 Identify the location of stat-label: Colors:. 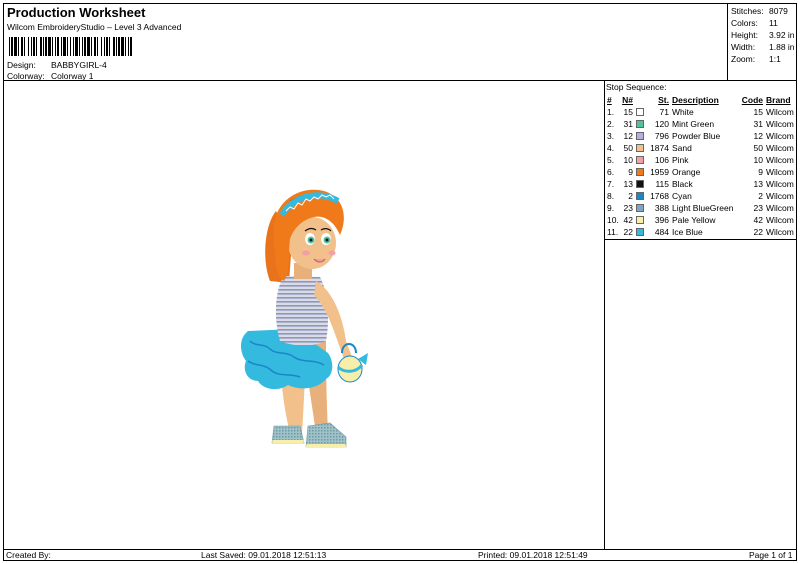
(744, 23).